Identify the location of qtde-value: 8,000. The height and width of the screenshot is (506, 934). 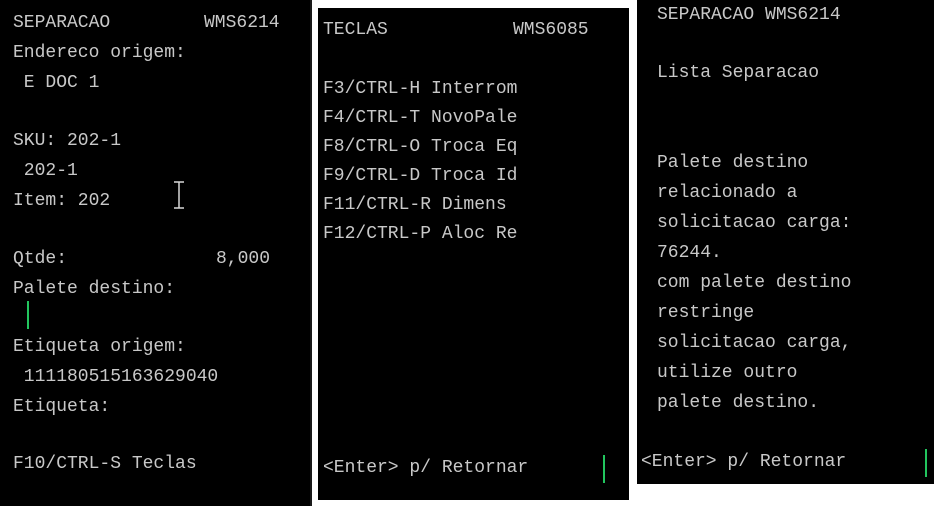
(243, 259).